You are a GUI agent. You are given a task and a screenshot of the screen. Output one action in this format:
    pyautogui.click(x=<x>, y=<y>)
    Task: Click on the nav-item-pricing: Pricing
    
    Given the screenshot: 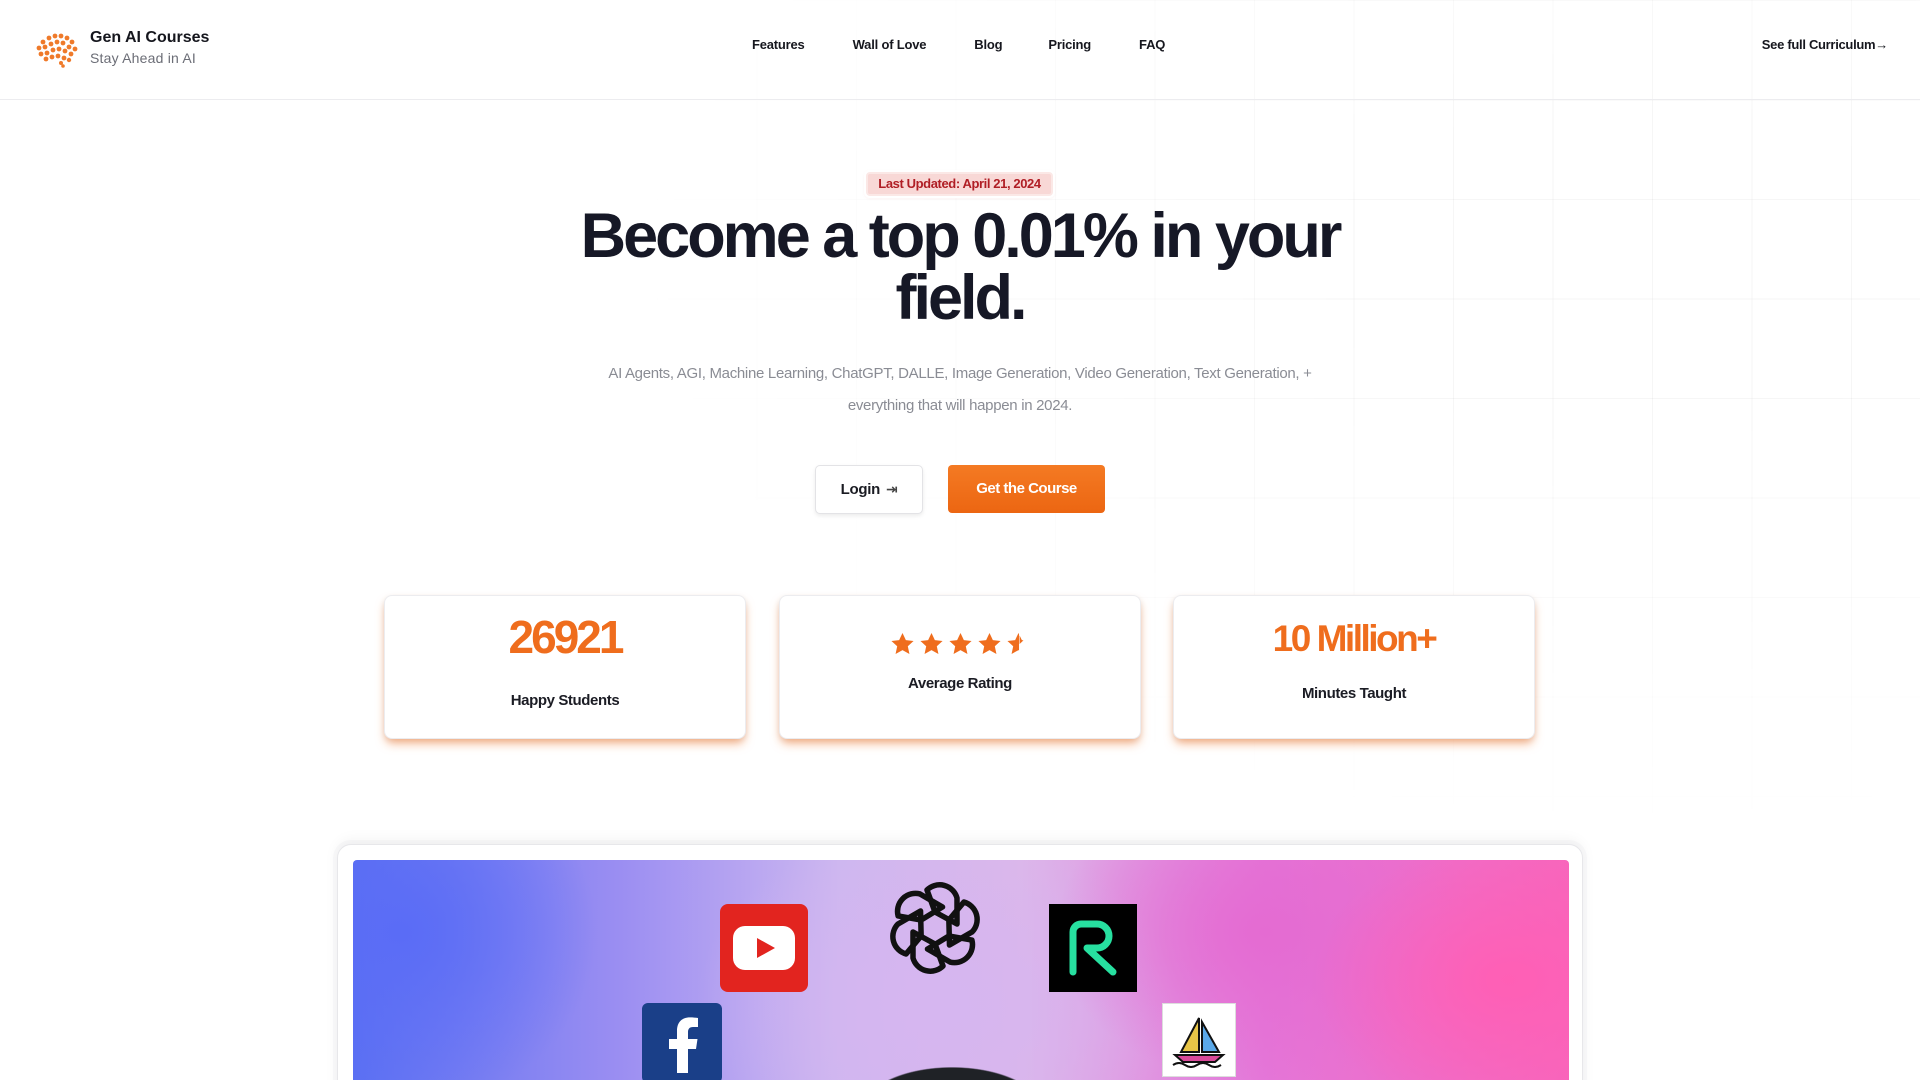 What is the action you would take?
    pyautogui.click(x=1069, y=44)
    